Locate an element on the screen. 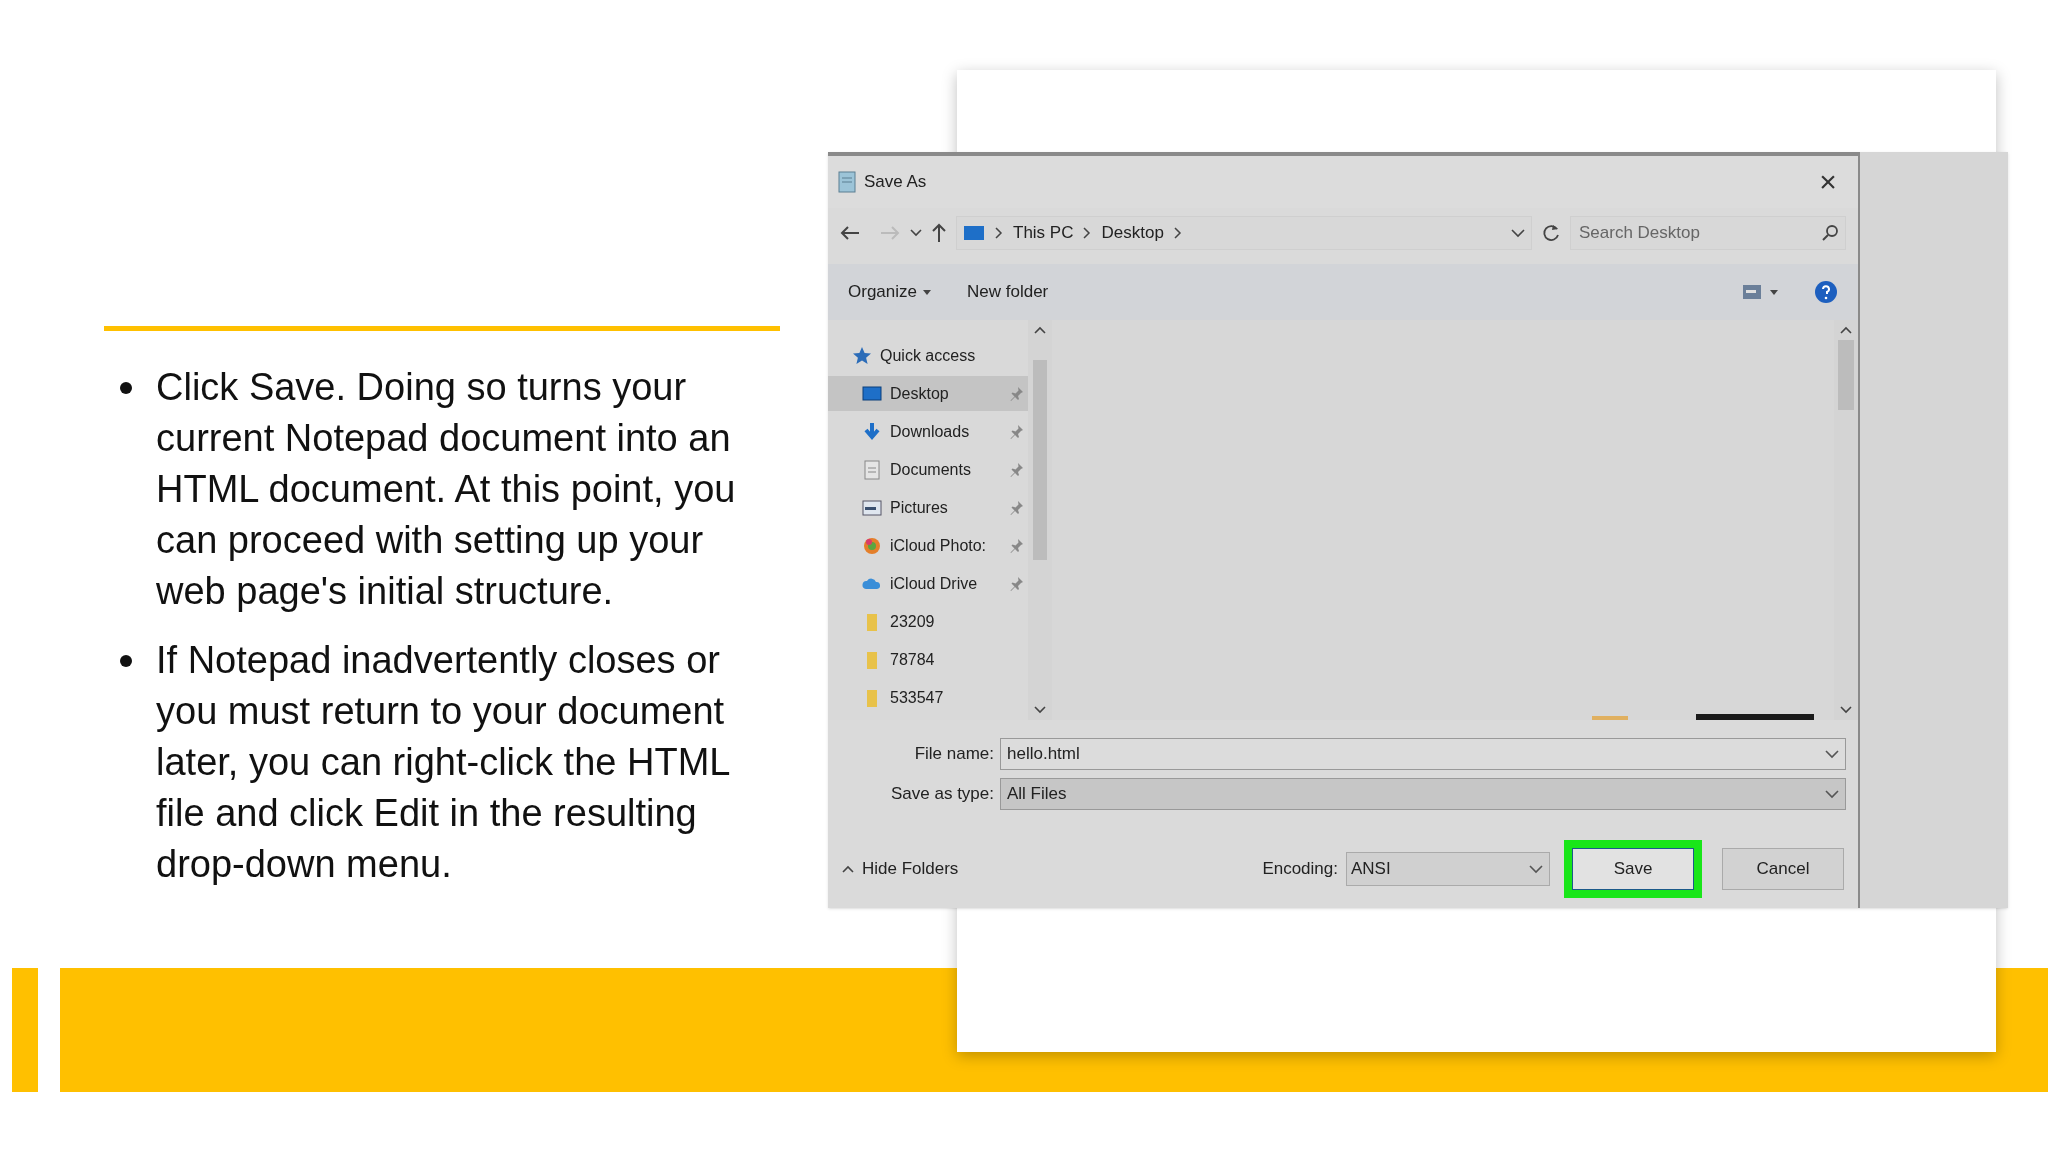 The image size is (2048, 1152). nav-item: 533547 is located at coordinates (928, 697).